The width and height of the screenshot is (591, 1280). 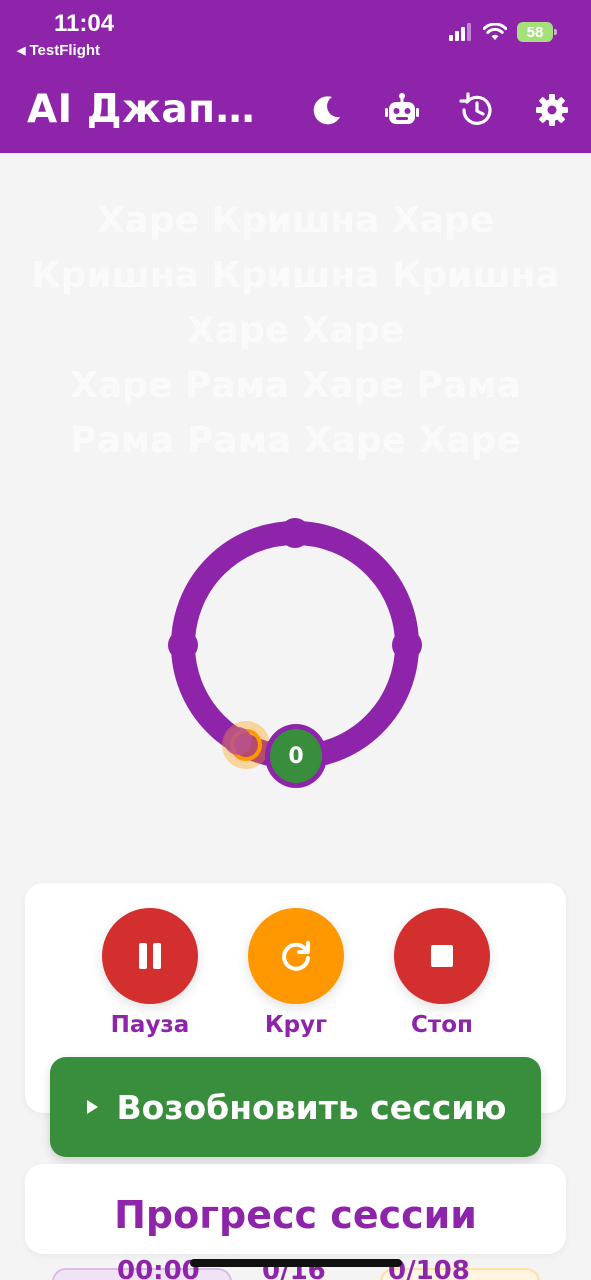 I want to click on stop-icon, so click(x=442, y=956).